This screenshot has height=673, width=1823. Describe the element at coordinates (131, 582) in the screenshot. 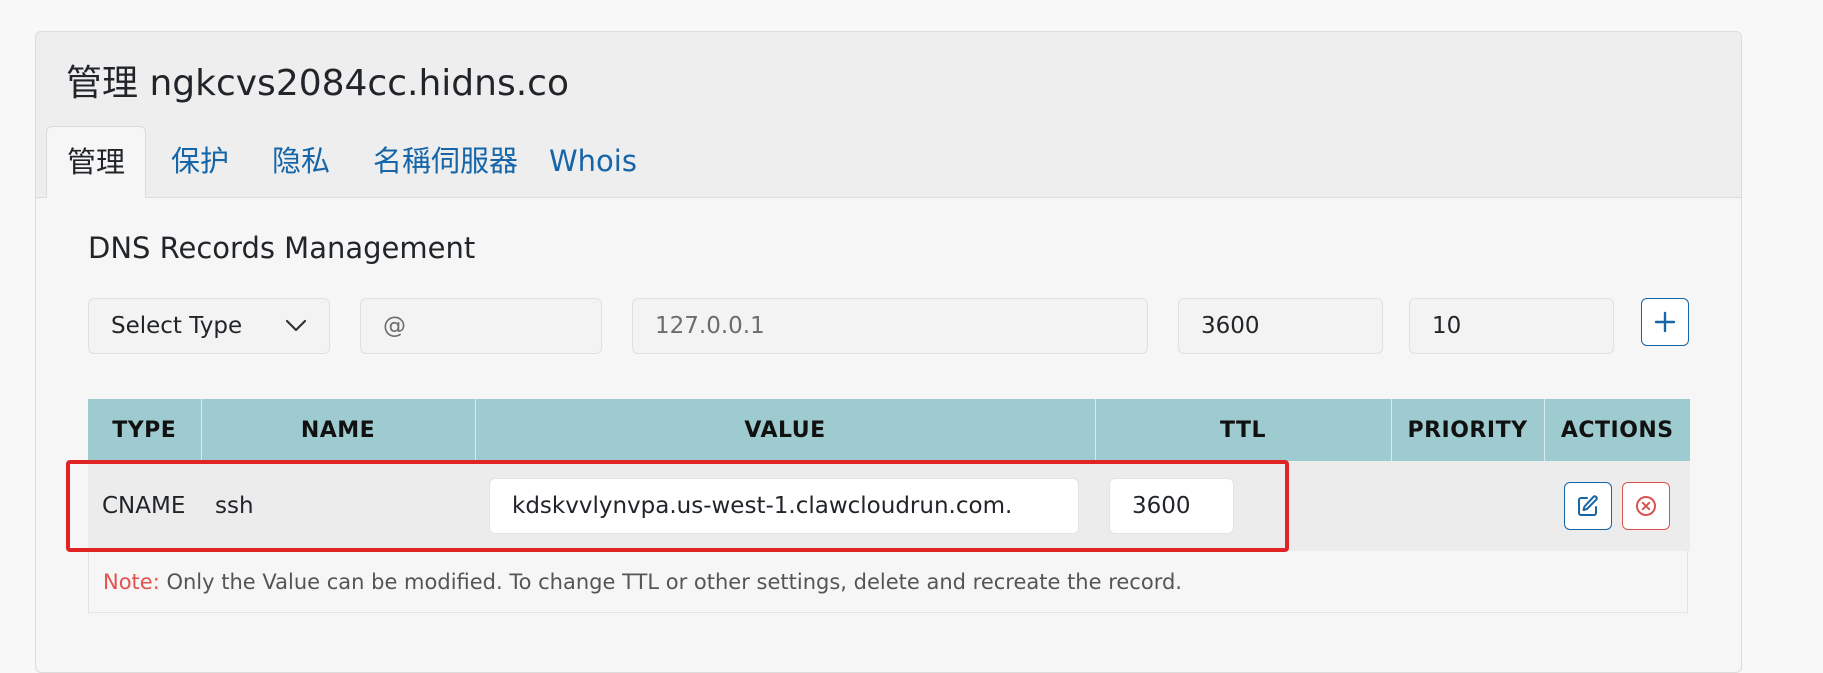

I see `note-label: Note:` at that location.